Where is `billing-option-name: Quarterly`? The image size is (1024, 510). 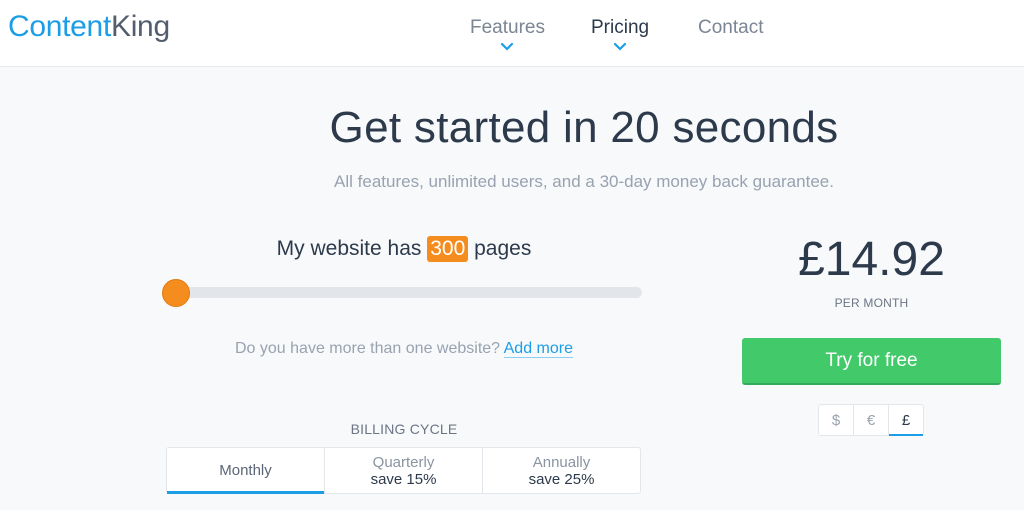
billing-option-name: Quarterly is located at coordinates (403, 462).